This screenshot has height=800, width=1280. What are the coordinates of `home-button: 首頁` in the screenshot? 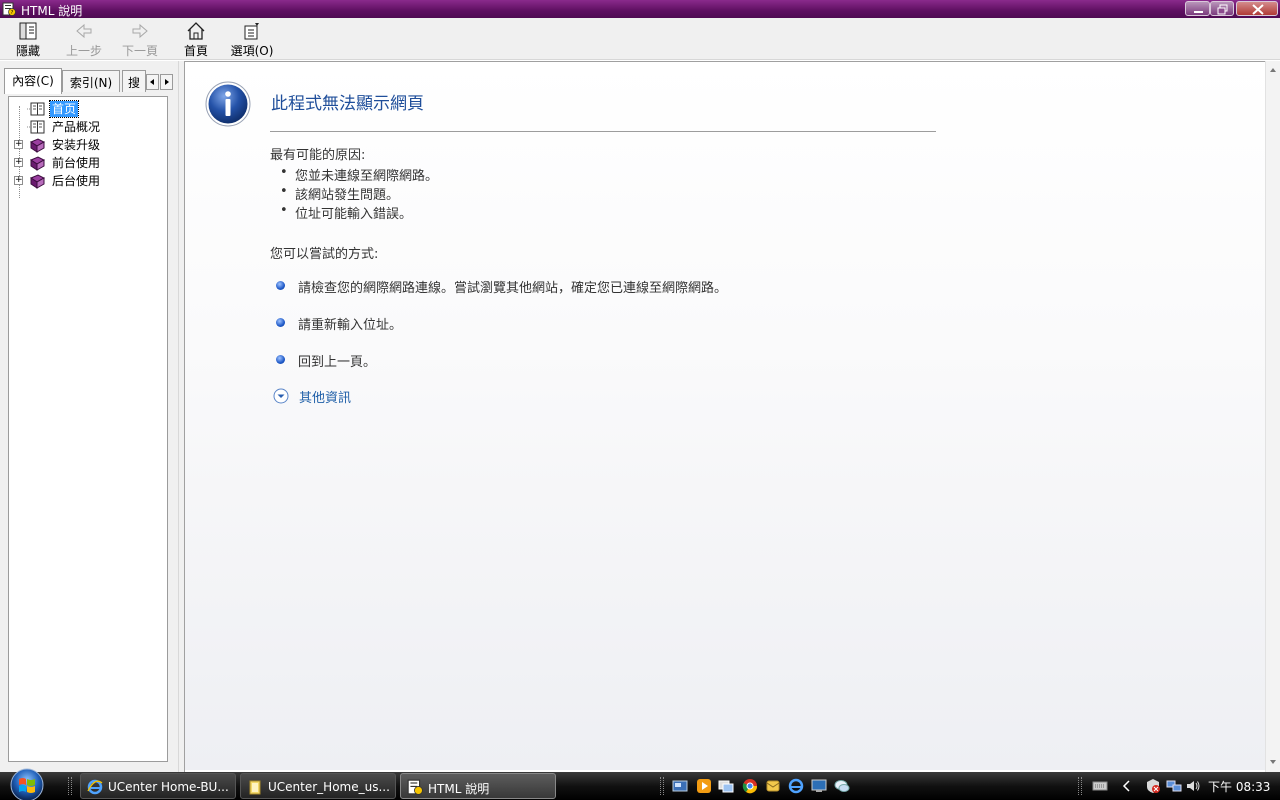 It's located at (196, 40).